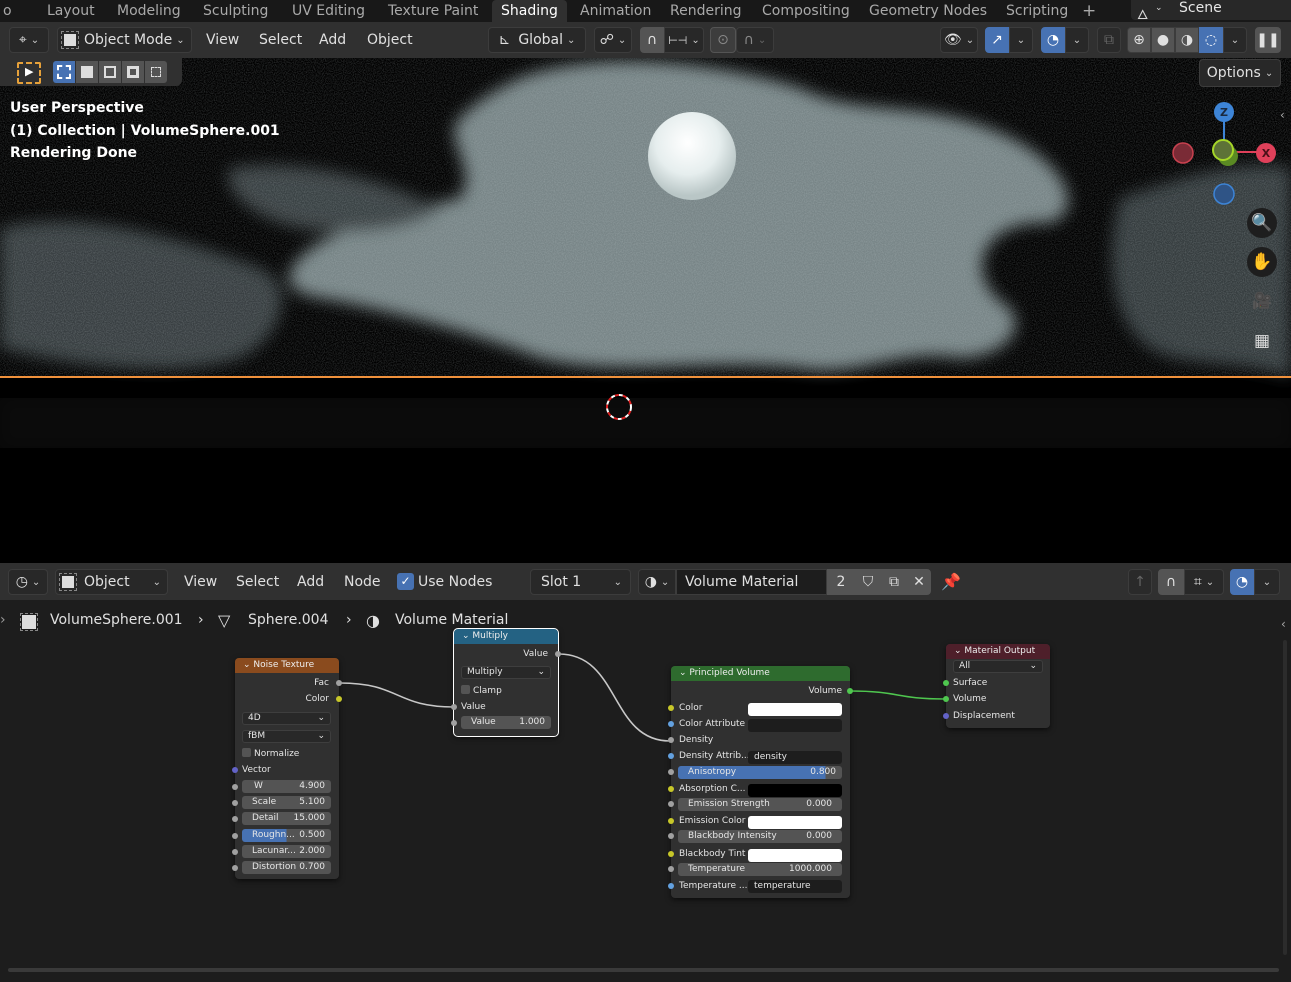 This screenshot has height=982, width=1291. What do you see at coordinates (951, 581) in the screenshot?
I see `pin-icon: 📌` at bounding box center [951, 581].